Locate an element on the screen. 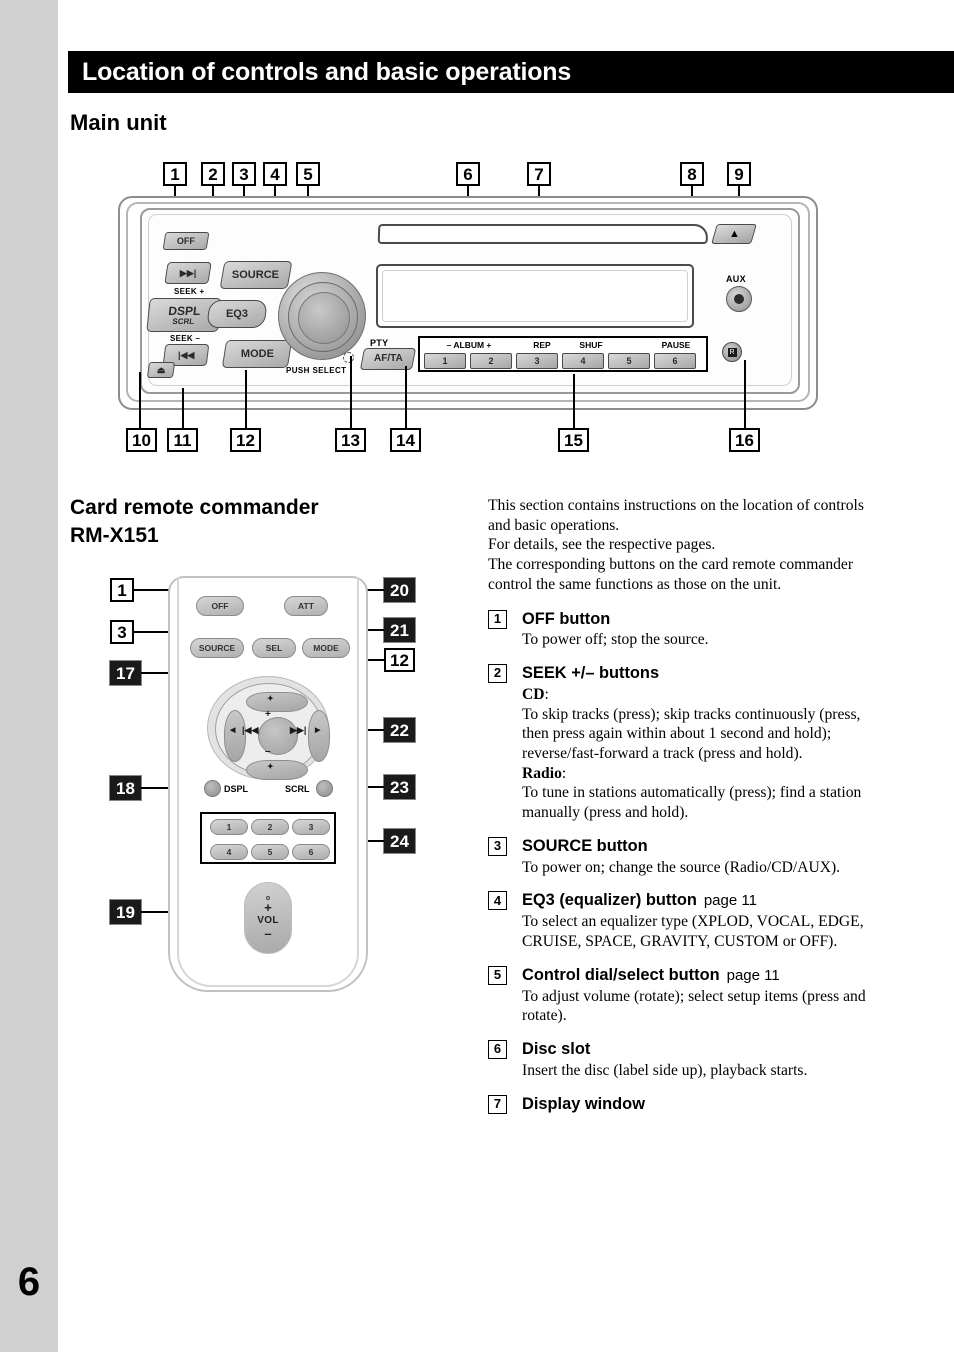 The height and width of the screenshot is (1352, 954). callout-main-14: 14 is located at coordinates (405, 440).